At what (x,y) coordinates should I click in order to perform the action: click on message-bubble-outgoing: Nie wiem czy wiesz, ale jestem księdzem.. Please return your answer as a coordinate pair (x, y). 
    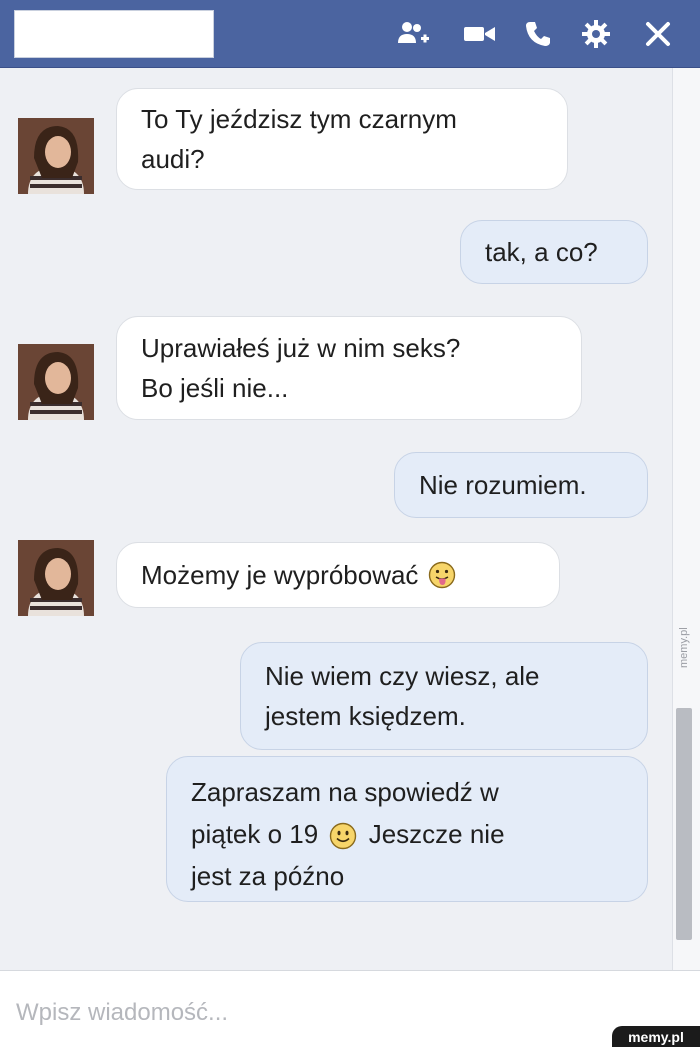
    Looking at the image, I should click on (444, 696).